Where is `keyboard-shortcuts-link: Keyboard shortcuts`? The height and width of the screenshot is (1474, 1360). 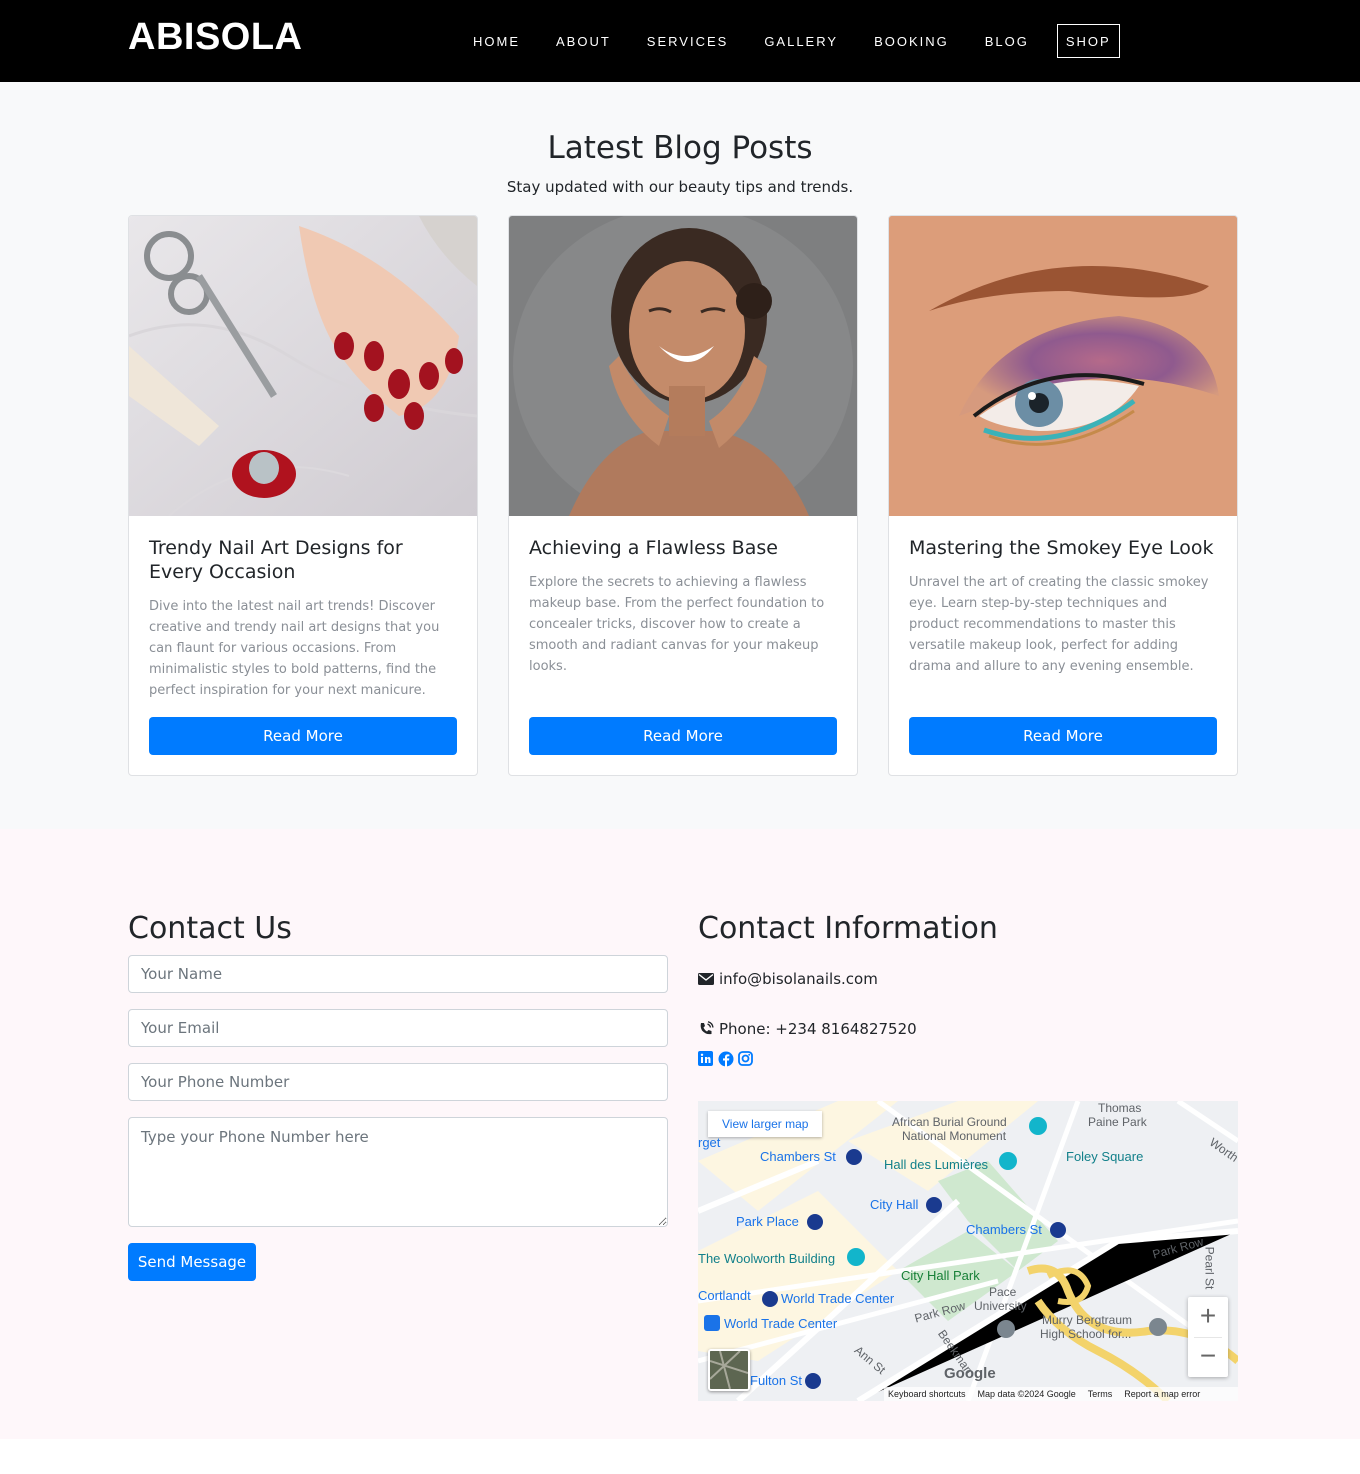
keyboard-shortcuts-link: Keyboard shortcuts is located at coordinates (927, 1394).